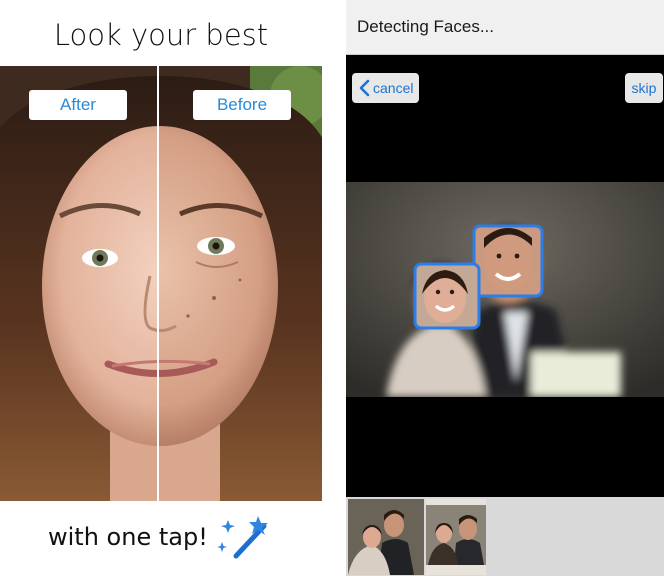  What do you see at coordinates (158, 283) in the screenshot?
I see `comparison-divider` at bounding box center [158, 283].